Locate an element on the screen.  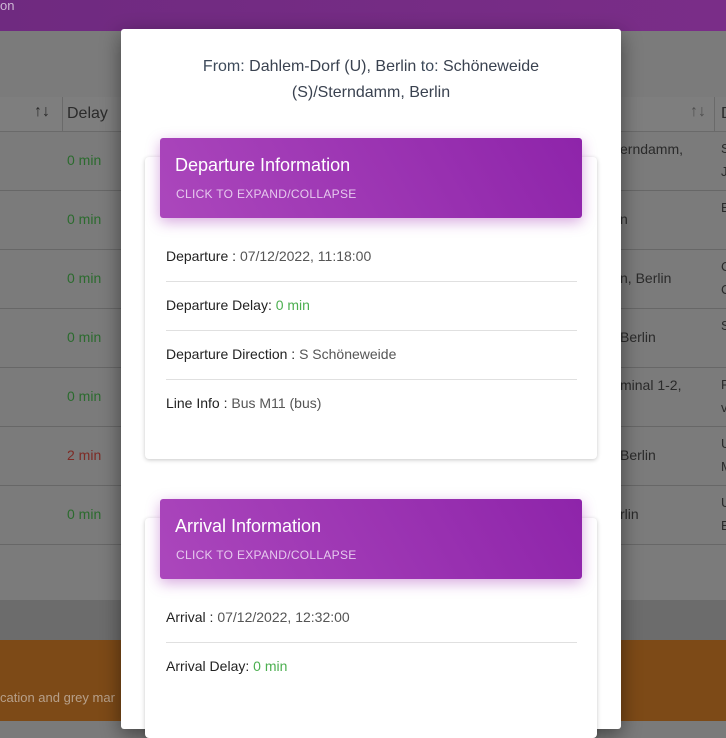
to-label: to: is located at coordinates (429, 66).